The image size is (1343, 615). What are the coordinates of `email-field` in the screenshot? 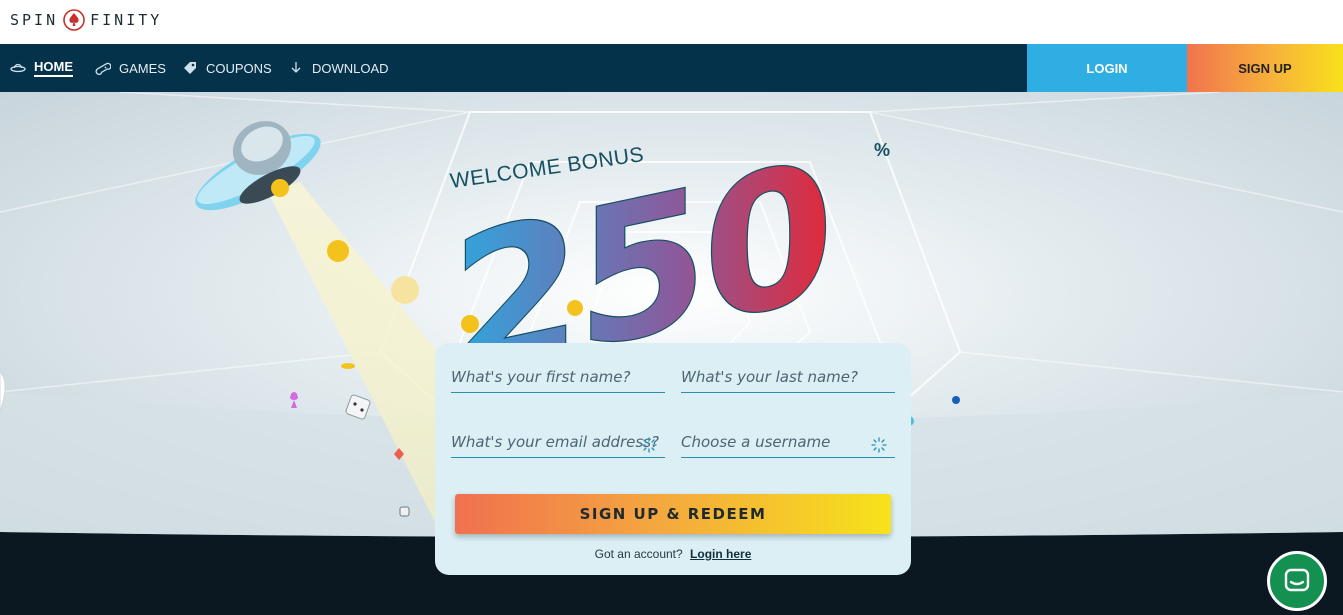 It's located at (558, 438).